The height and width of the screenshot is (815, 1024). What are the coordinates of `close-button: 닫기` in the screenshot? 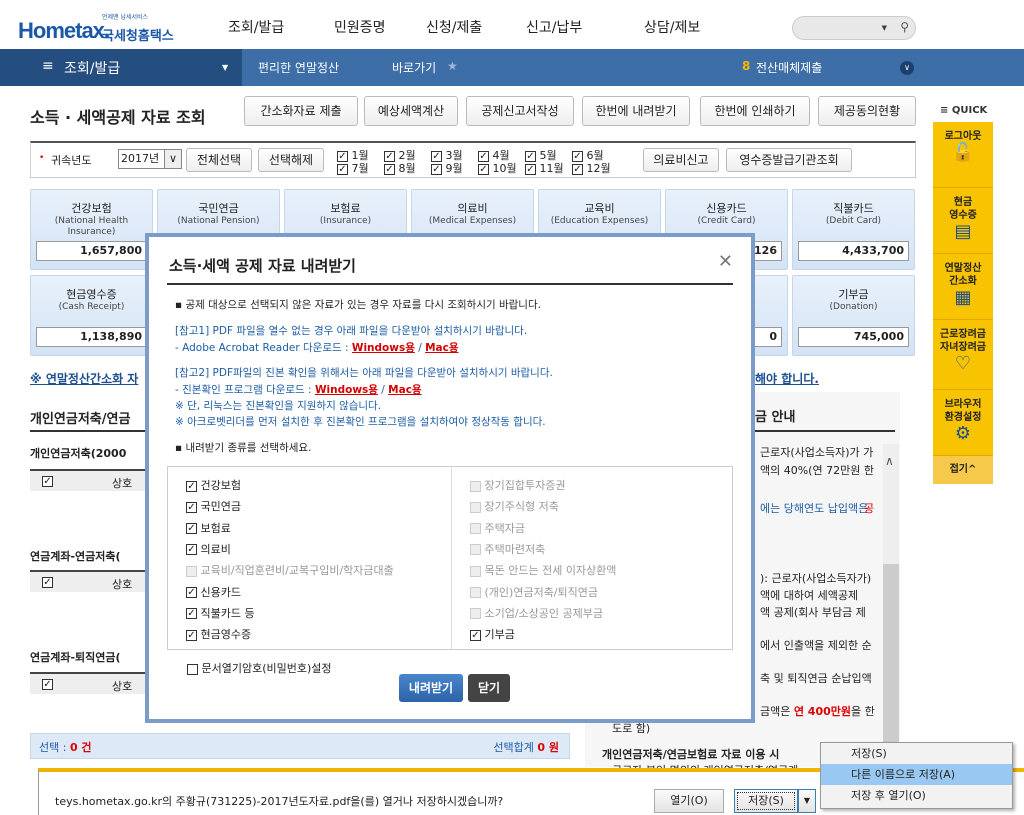 It's located at (489, 688).